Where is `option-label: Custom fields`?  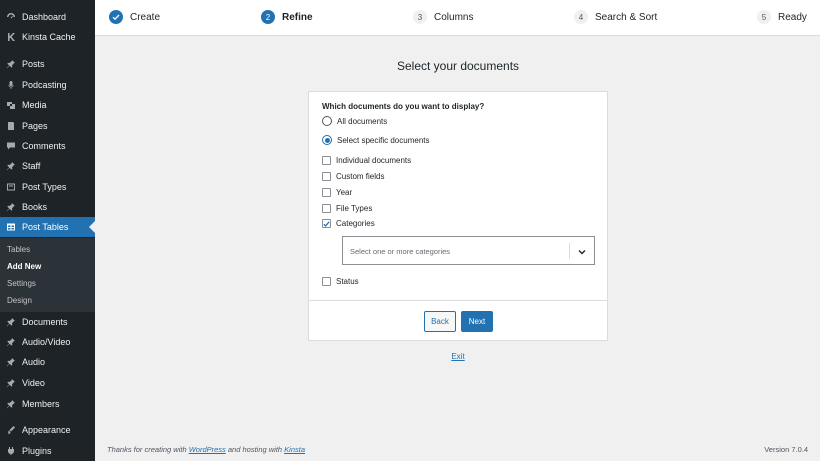
option-label: Custom fields is located at coordinates (360, 176).